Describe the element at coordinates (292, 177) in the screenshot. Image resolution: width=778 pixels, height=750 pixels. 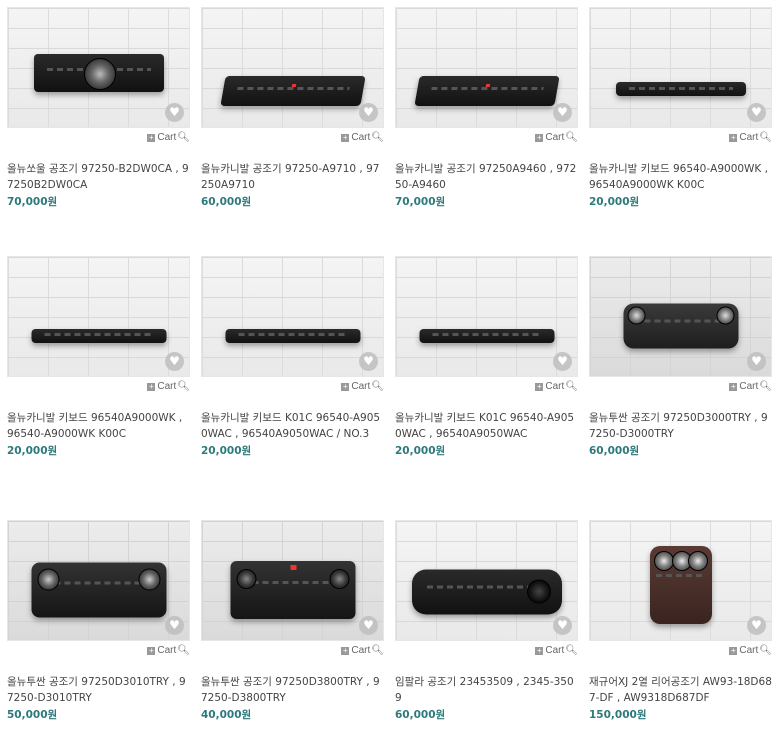
I see `product-title: 올뉴카니발 공조기 97250-A9710 , 97250A9710` at that location.